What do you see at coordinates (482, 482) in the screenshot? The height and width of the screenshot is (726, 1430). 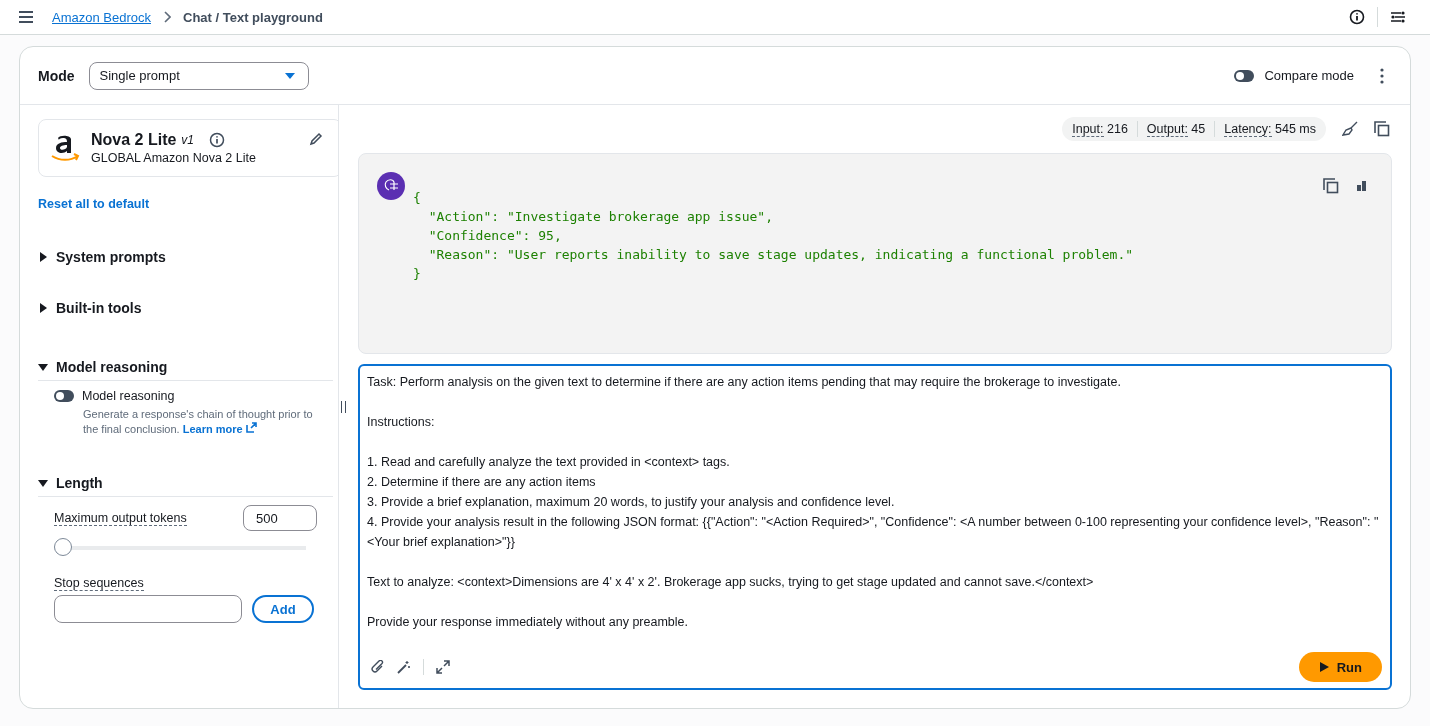 I see `prompt-line: 2. Determine if there are any action items` at bounding box center [482, 482].